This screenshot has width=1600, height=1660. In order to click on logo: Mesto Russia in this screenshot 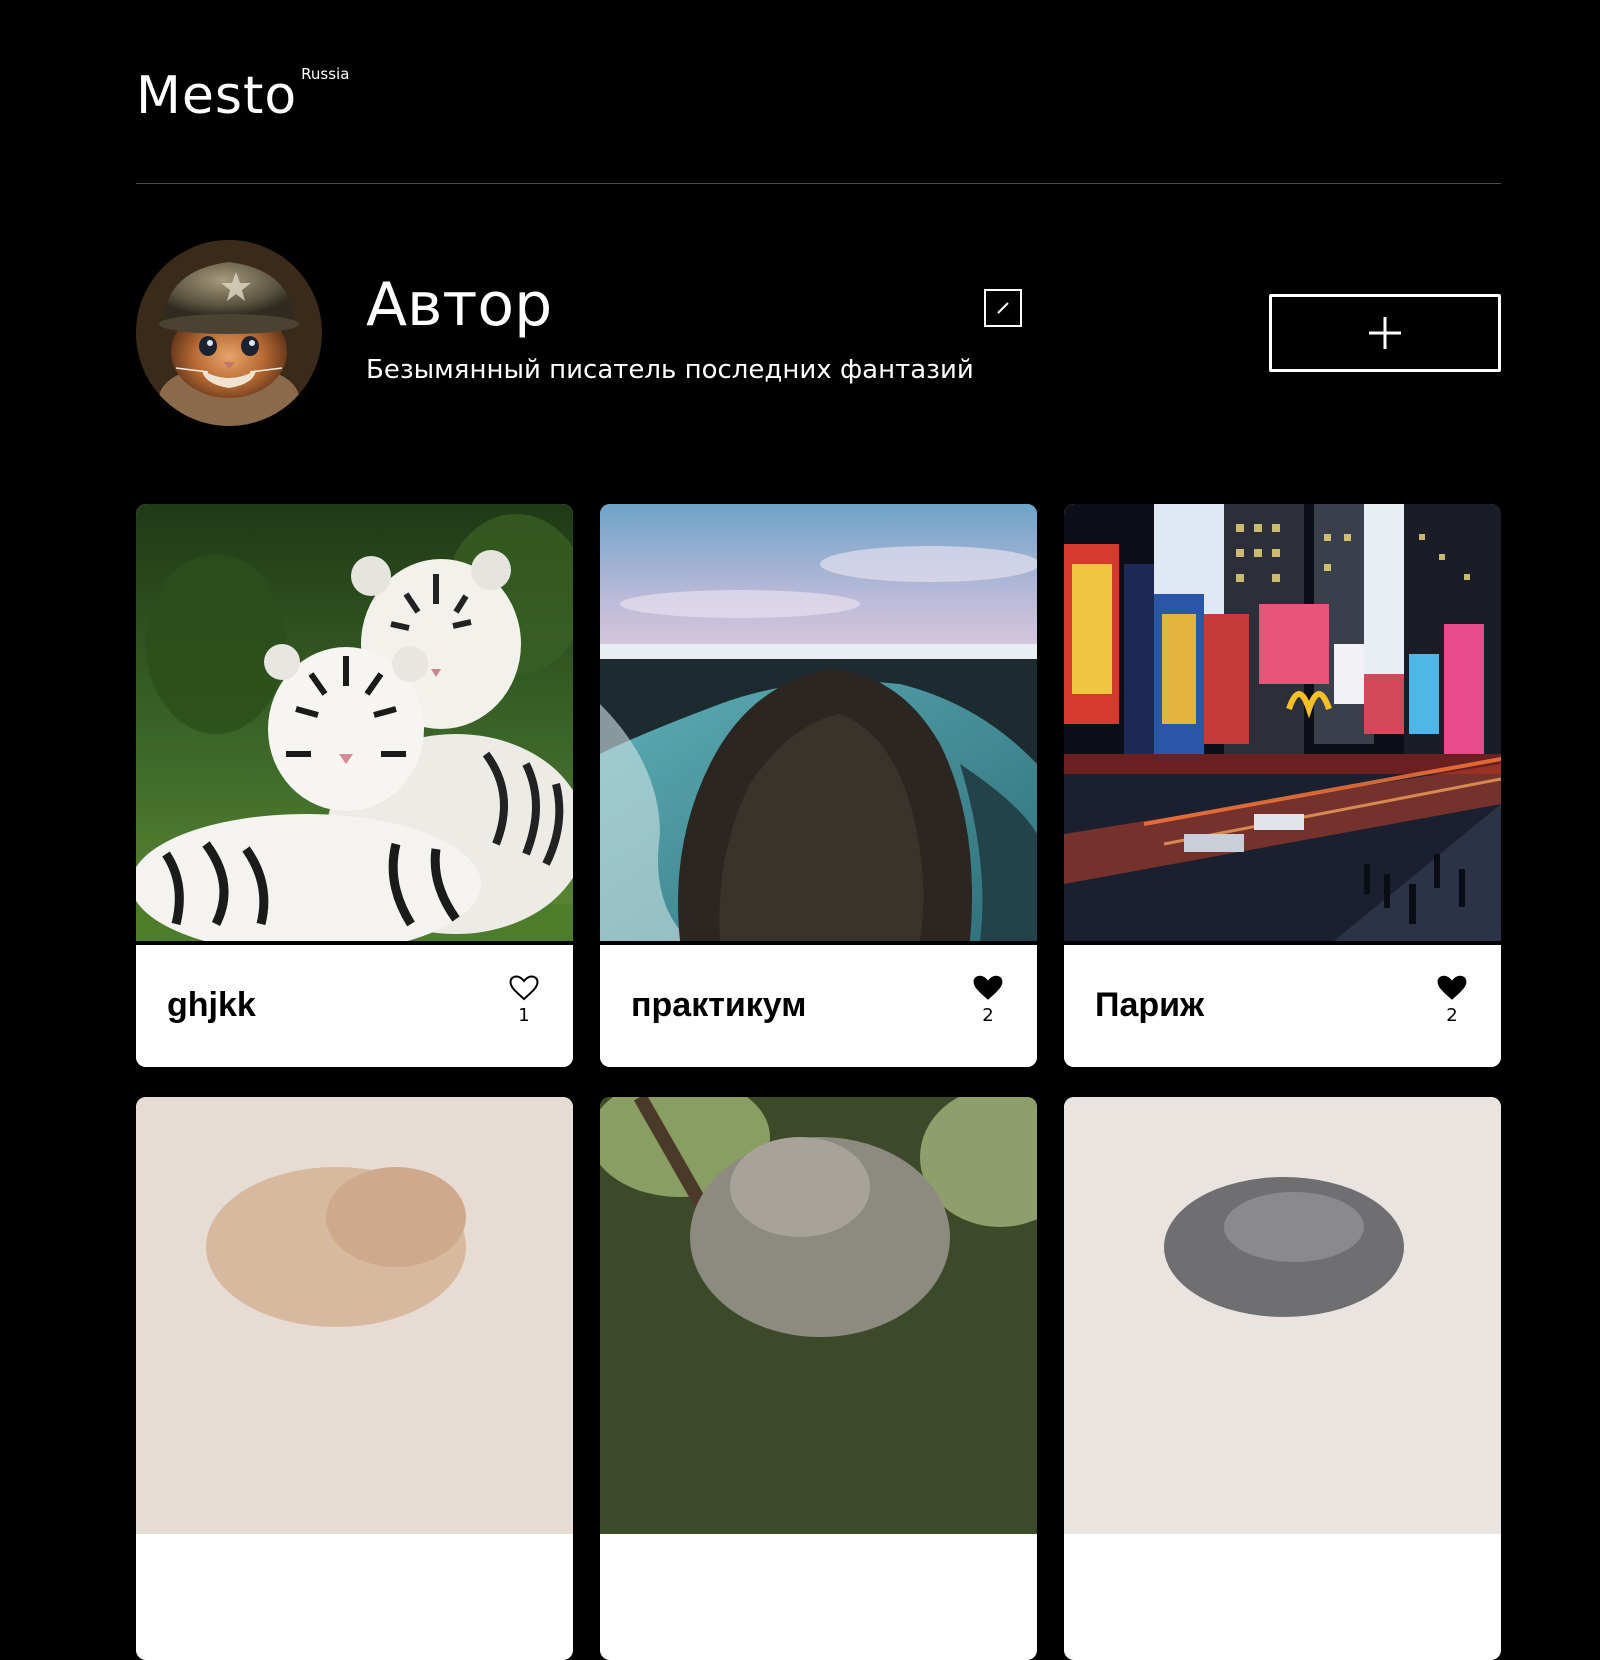, I will do `click(242, 96)`.